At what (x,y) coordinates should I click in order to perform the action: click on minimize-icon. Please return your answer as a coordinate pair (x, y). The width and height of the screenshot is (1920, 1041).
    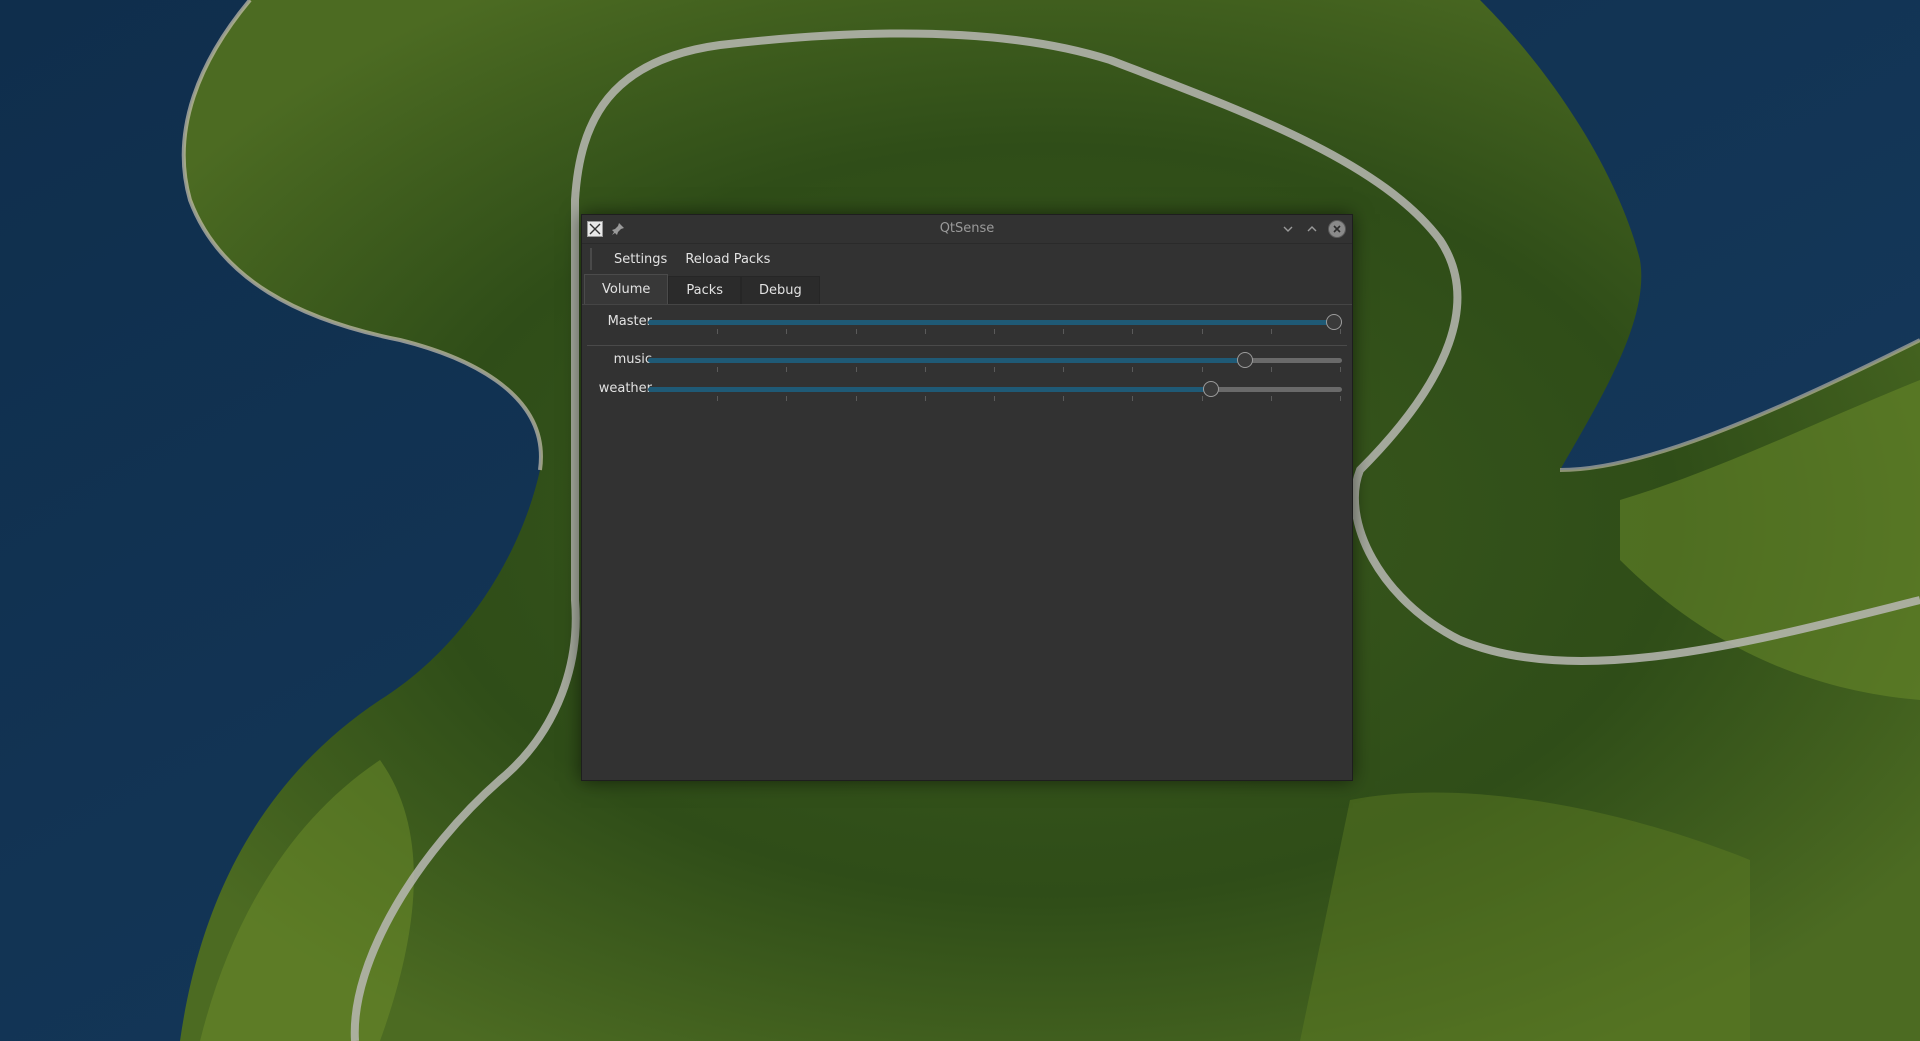
    Looking at the image, I should click on (1288, 229).